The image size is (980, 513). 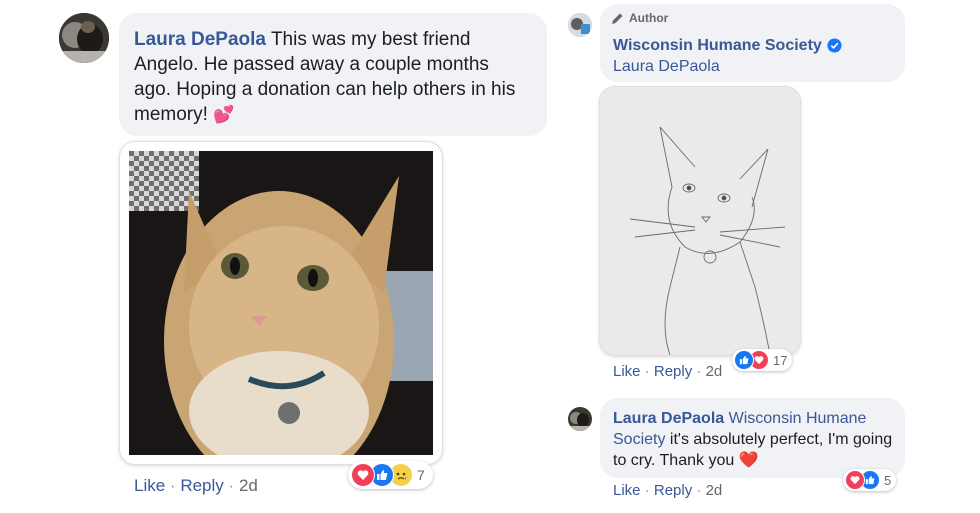 I want to click on reaction-summary: 7, so click(x=390, y=475).